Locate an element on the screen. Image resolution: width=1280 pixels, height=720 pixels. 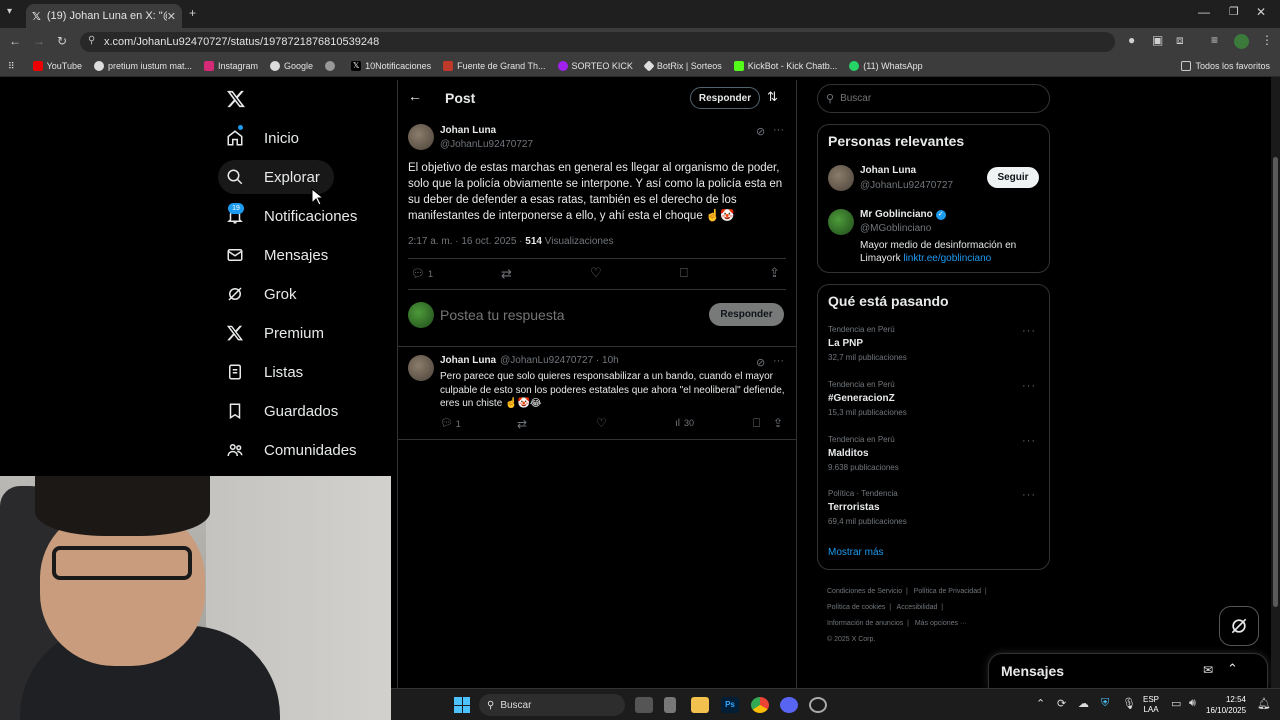
show-more-link: Mostrar más is located at coordinates (856, 552).